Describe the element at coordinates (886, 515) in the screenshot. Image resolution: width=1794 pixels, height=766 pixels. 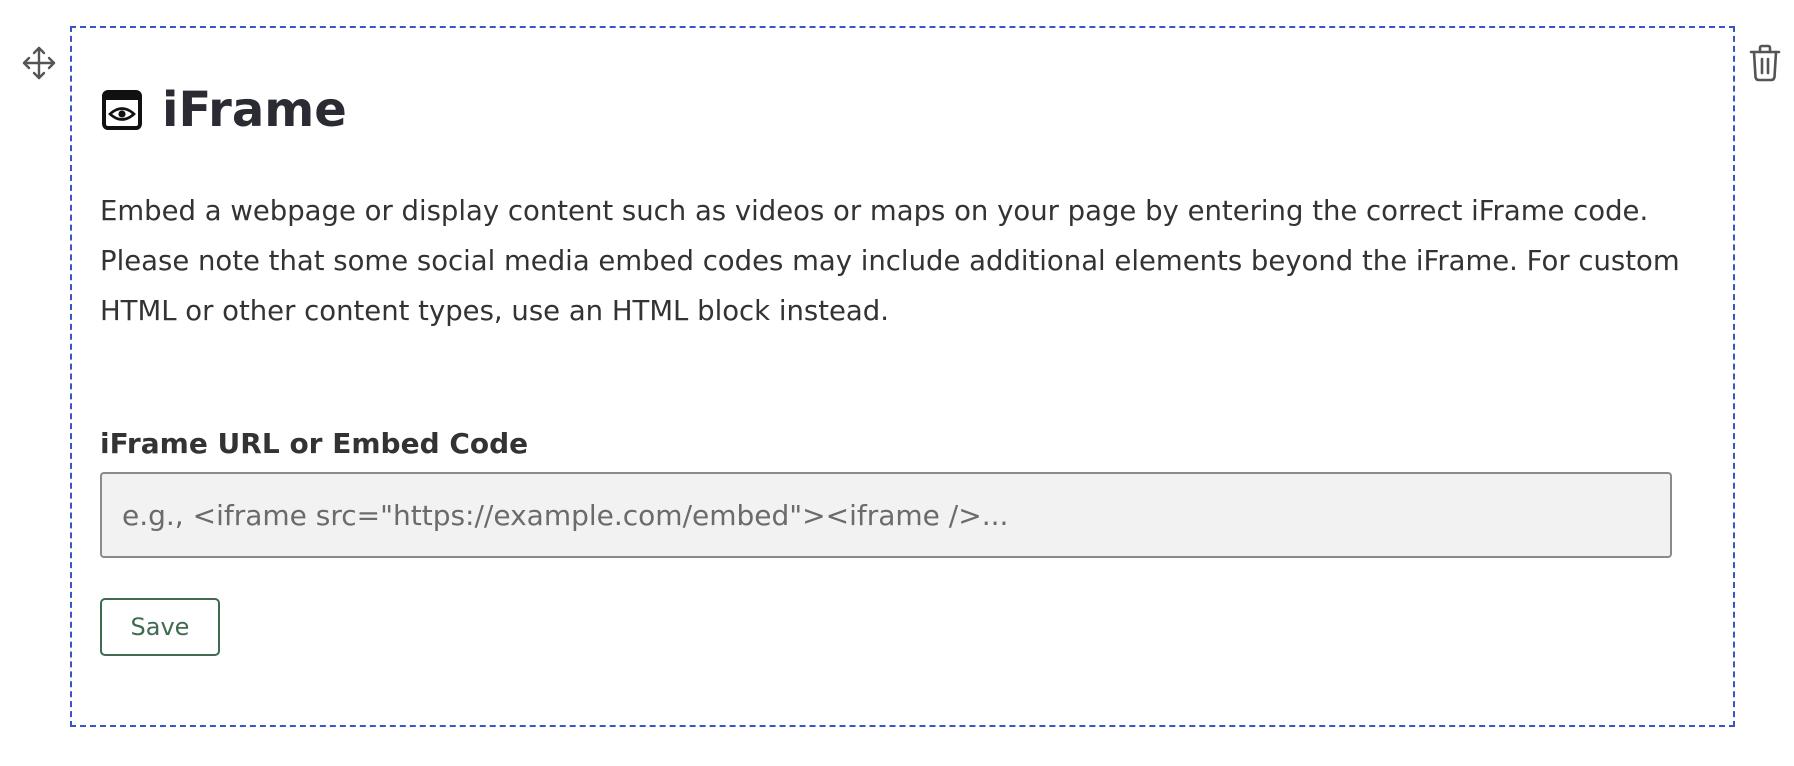
I see `embed-code-input` at that location.